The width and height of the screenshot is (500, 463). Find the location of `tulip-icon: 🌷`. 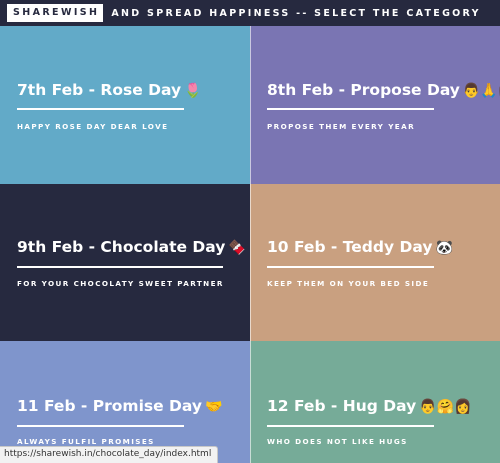

tulip-icon: 🌷 is located at coordinates (193, 91).